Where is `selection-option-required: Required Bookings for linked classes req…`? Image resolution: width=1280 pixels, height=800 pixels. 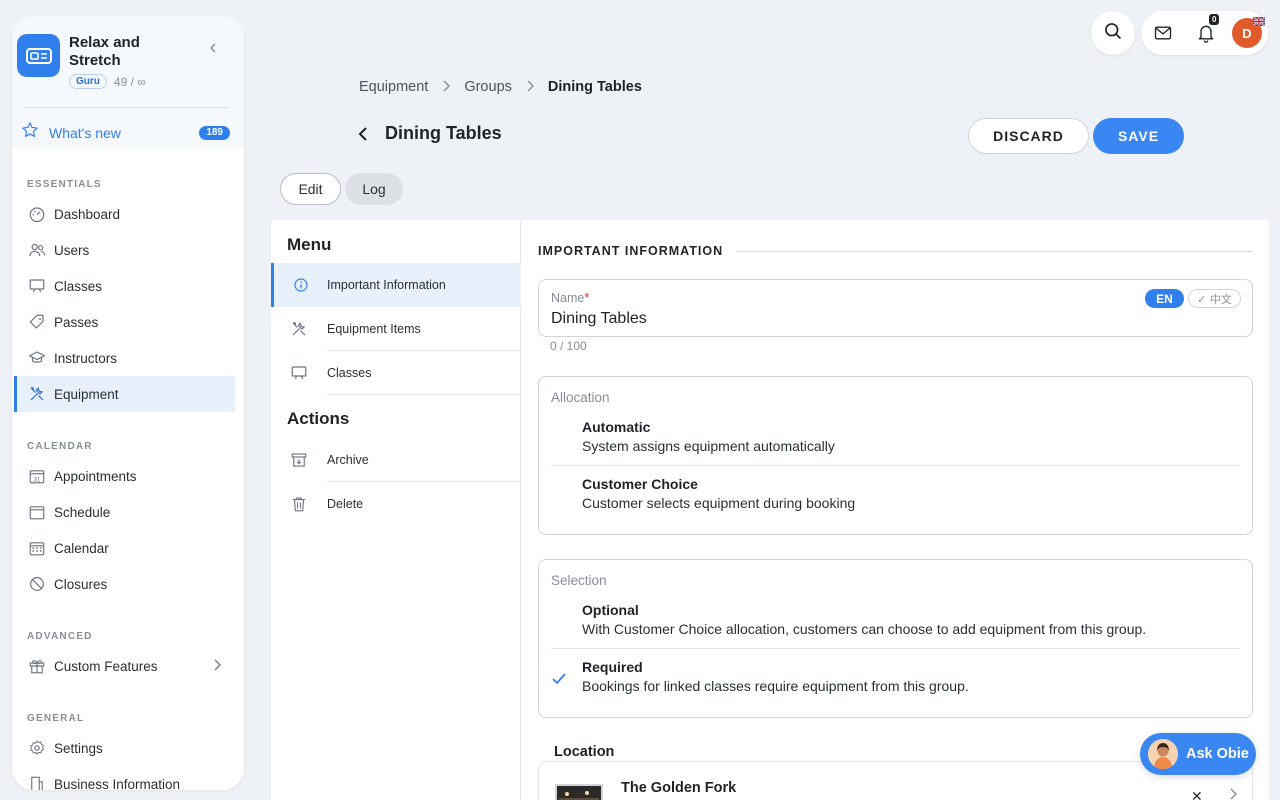
selection-option-required: Required Bookings for linked classes req… is located at coordinates (895, 677).